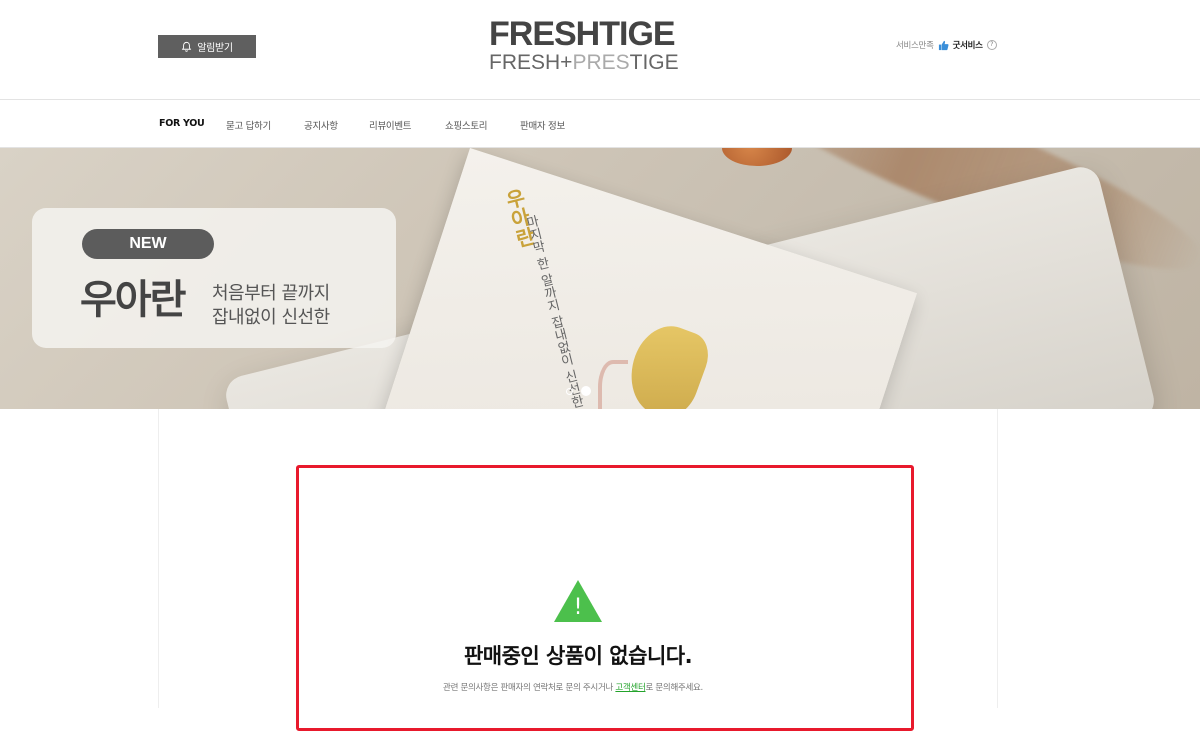 The width and height of the screenshot is (1200, 731). Describe the element at coordinates (915, 46) in the screenshot. I see `service-label: 서비스만족` at that location.